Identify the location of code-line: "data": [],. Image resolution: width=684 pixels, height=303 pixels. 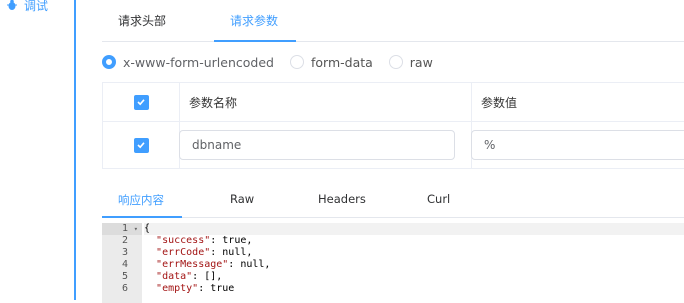
(189, 276).